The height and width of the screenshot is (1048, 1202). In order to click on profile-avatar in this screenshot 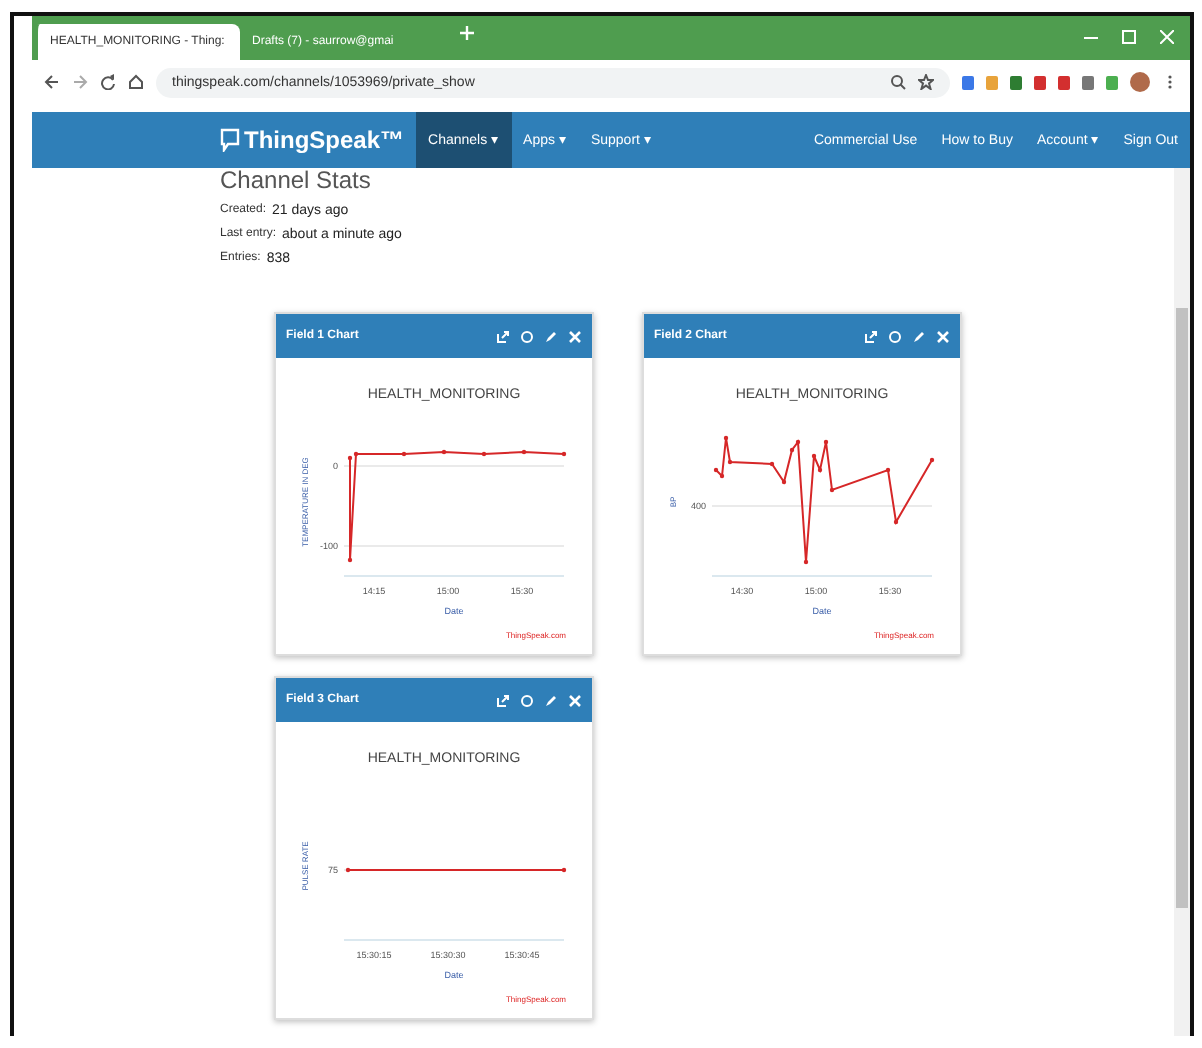, I will do `click(1140, 82)`.